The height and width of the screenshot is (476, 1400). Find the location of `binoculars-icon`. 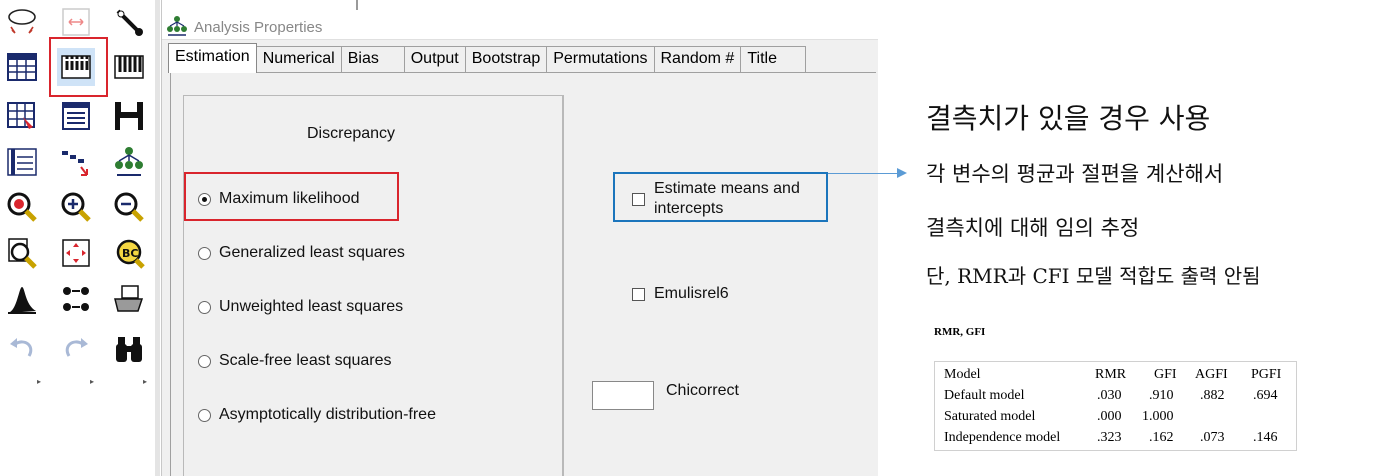

binoculars-icon is located at coordinates (129, 349).